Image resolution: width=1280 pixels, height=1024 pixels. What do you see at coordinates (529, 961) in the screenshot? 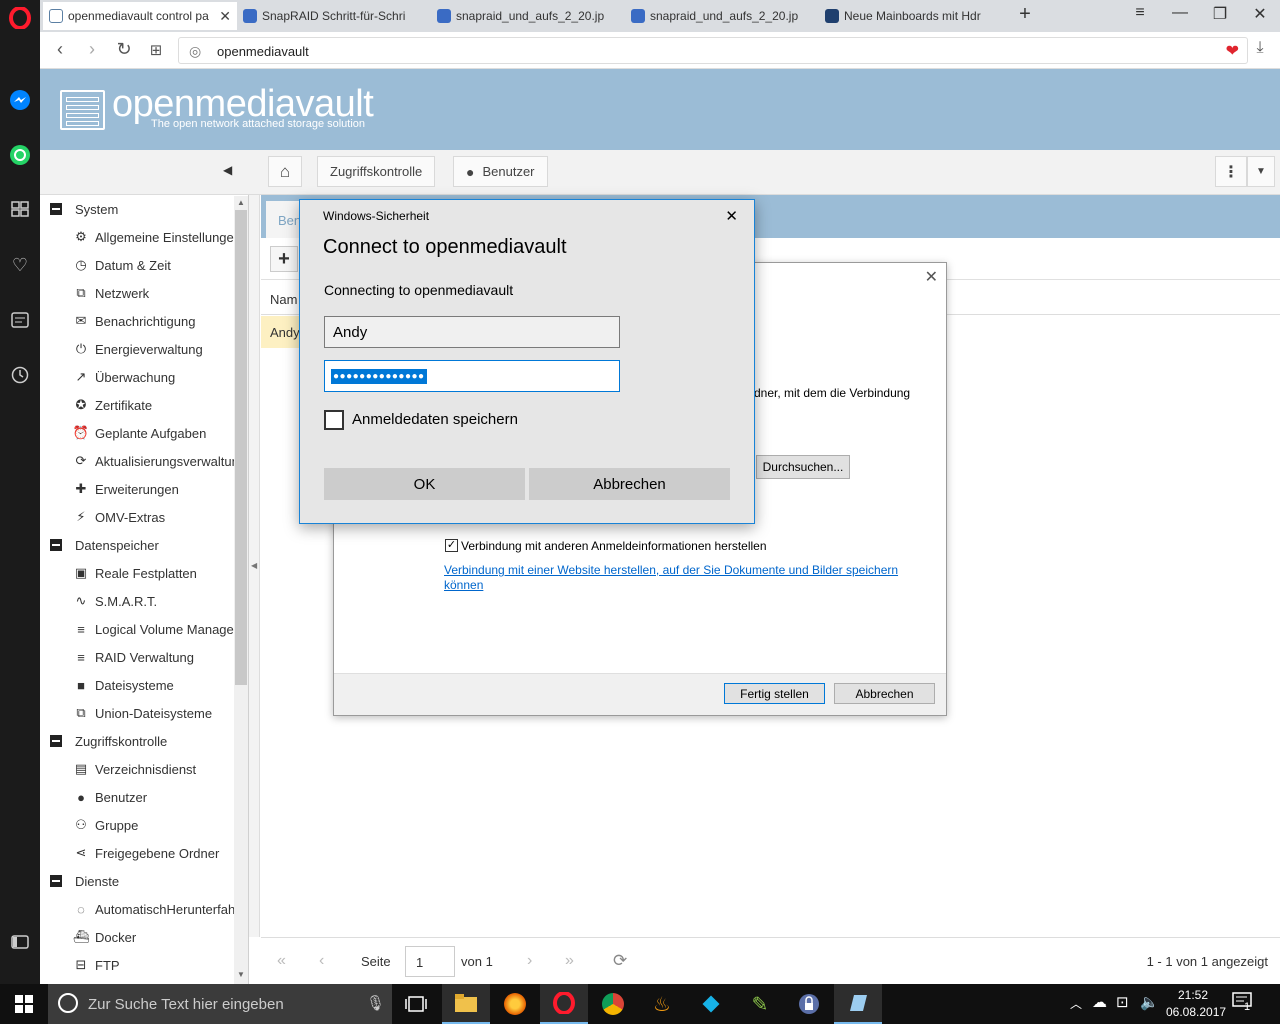
I see `next-page-icon: ›` at bounding box center [529, 961].